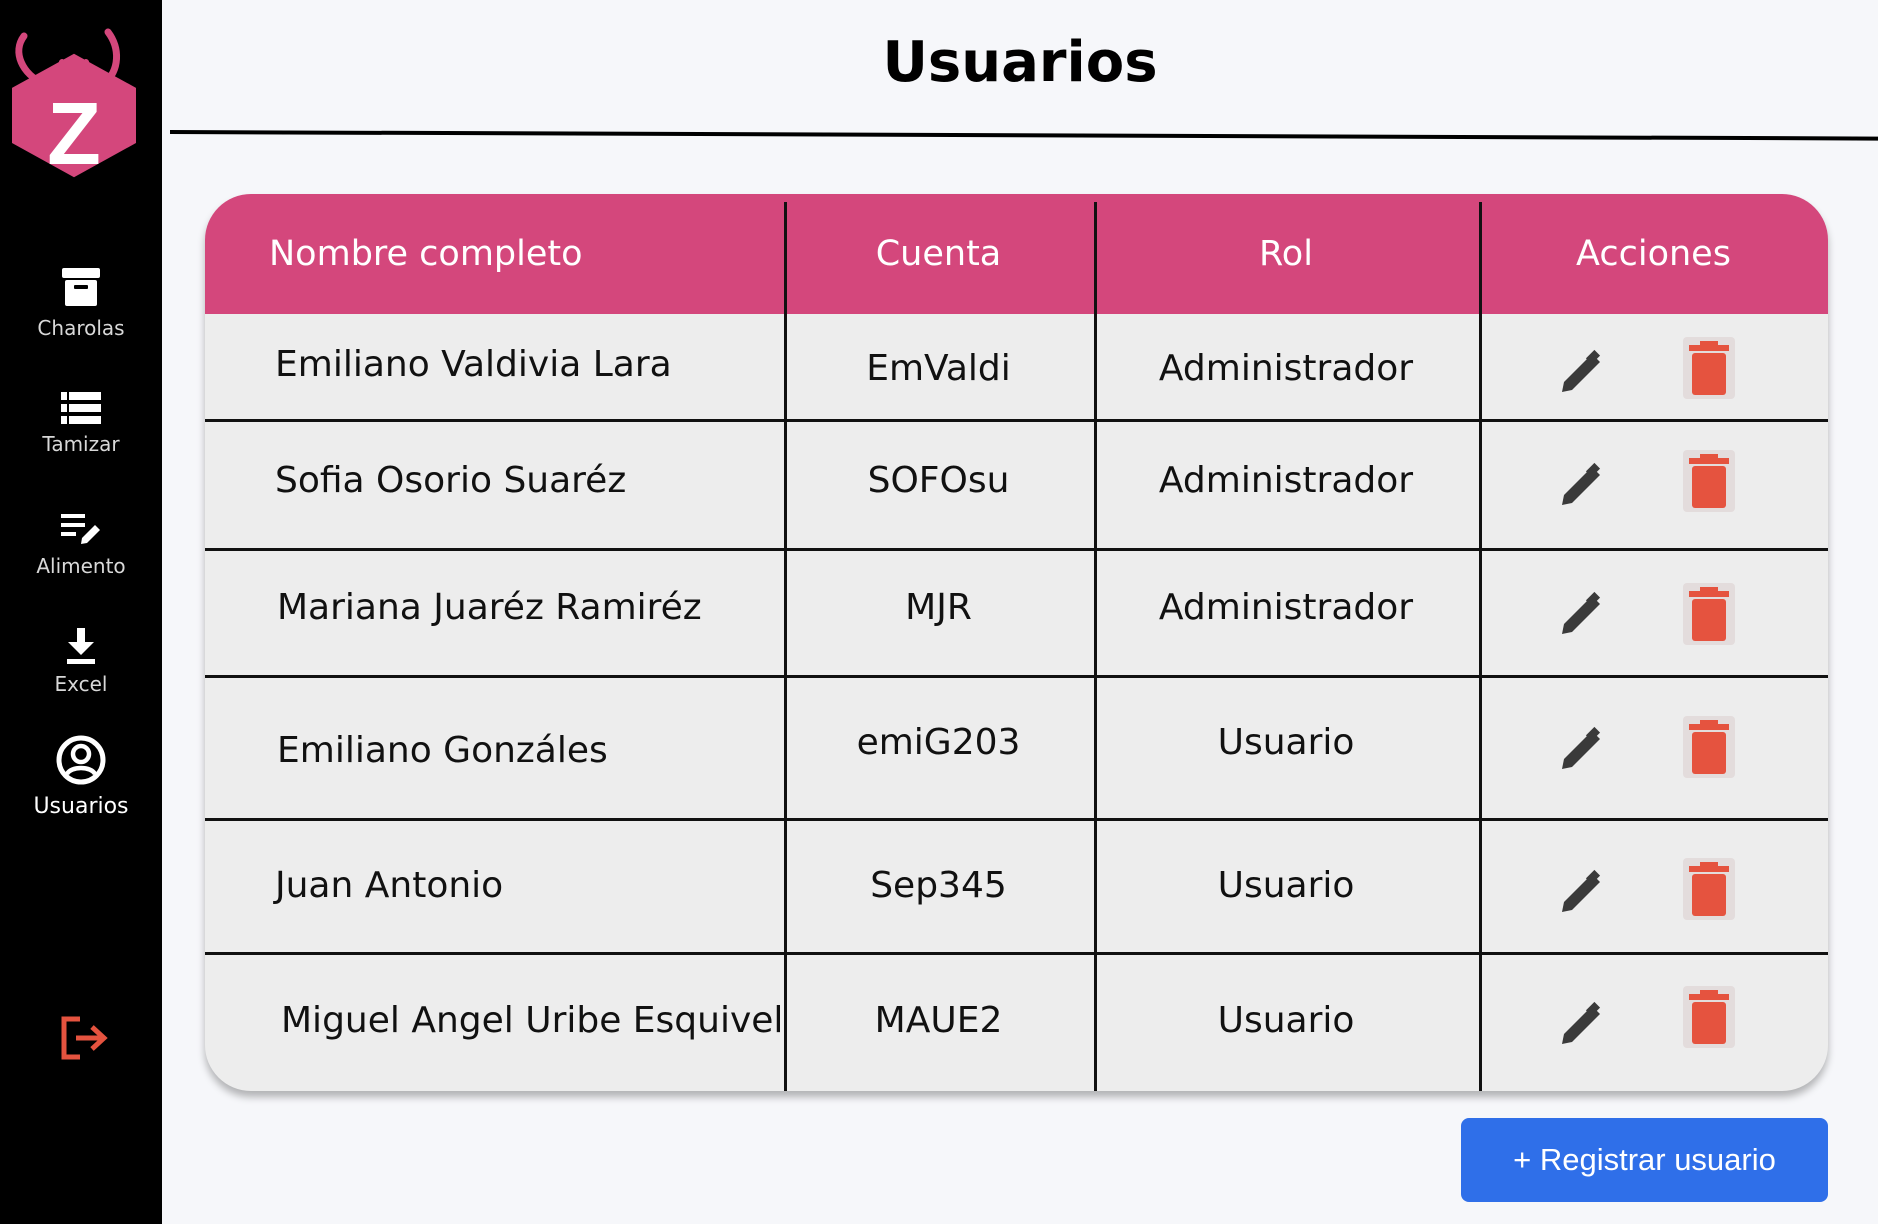 This screenshot has width=1878, height=1224. I want to click on register-user-button: + Registrar usuario, so click(1644, 1160).